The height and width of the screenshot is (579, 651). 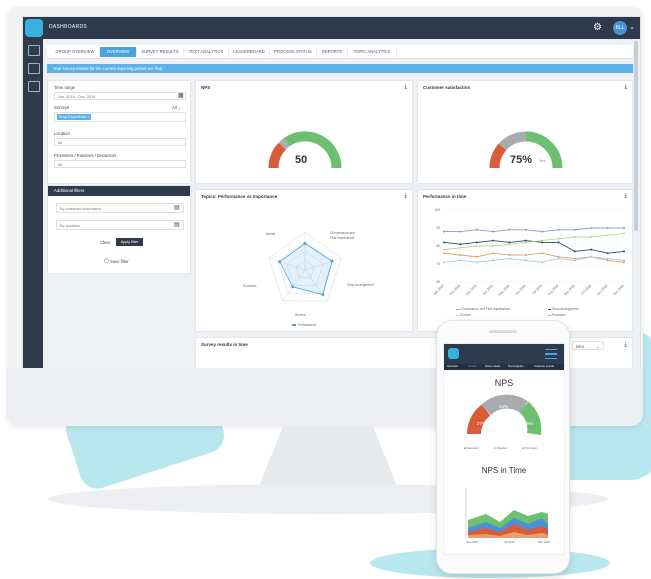 I want to click on x-tick-label: Jul 2019, so click(x=538, y=290).